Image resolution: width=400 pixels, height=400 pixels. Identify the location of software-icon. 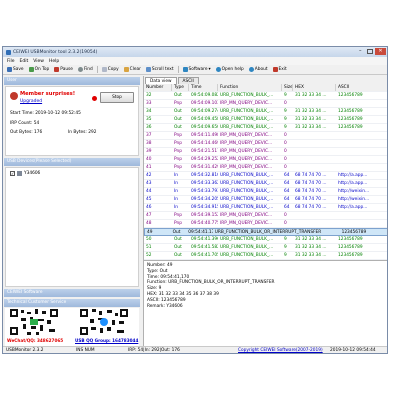
(185, 69).